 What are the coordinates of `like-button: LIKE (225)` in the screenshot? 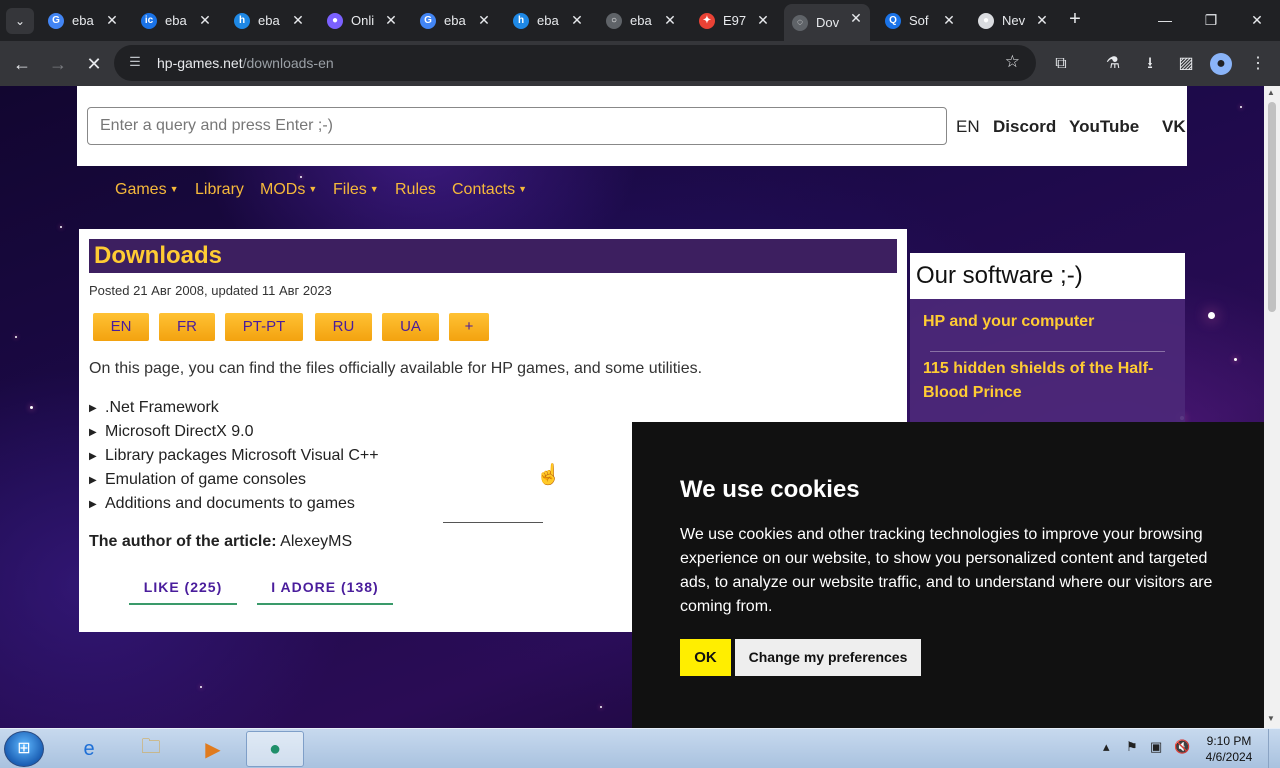 It's located at (183, 589).